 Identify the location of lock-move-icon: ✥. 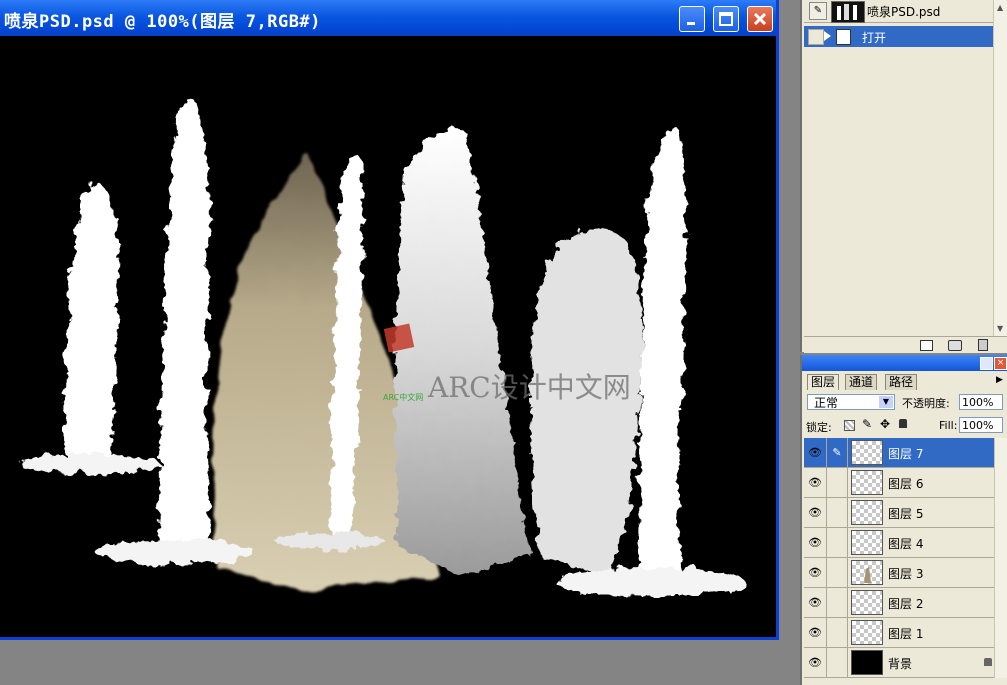
(885, 424).